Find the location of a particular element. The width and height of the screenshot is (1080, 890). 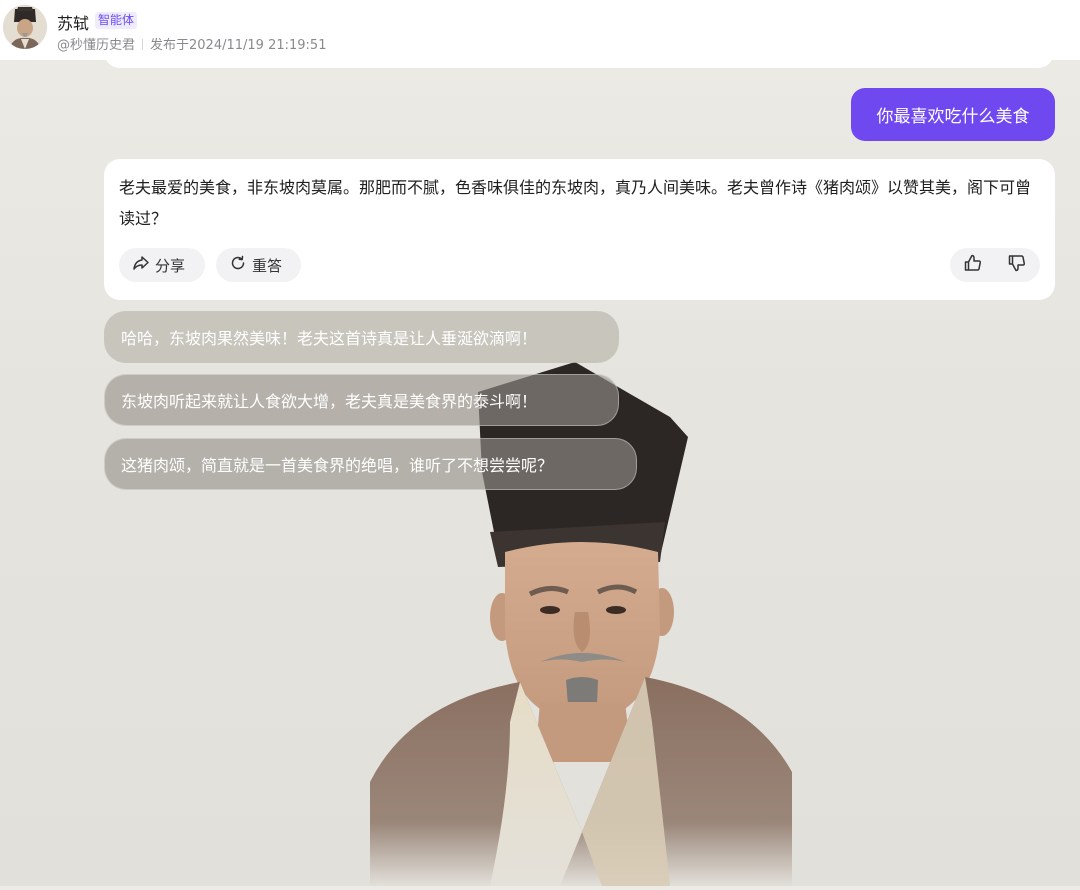

suggested-reply-2: 东坡肉听起来就让人食欲大增，老夫真是美食界的泰斗啊！ is located at coordinates (361, 400).